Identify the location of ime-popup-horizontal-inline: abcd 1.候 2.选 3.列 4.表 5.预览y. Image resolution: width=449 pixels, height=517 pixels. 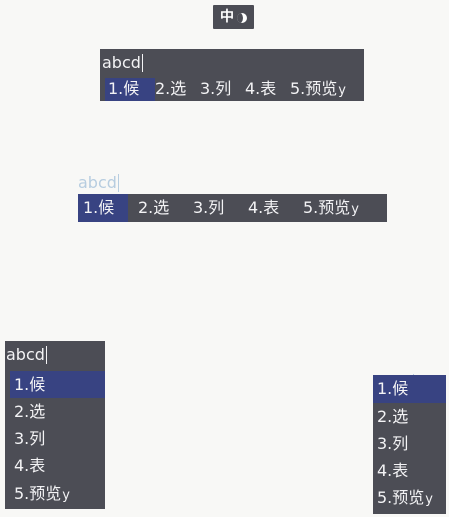
(232, 75).